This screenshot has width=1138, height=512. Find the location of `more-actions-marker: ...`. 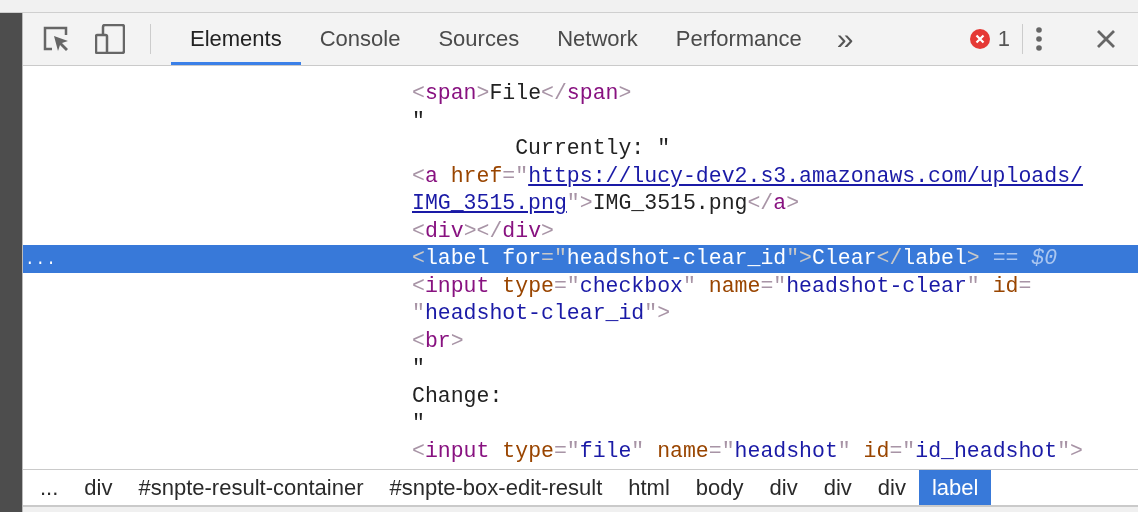

more-actions-marker: ... is located at coordinates (41, 260).